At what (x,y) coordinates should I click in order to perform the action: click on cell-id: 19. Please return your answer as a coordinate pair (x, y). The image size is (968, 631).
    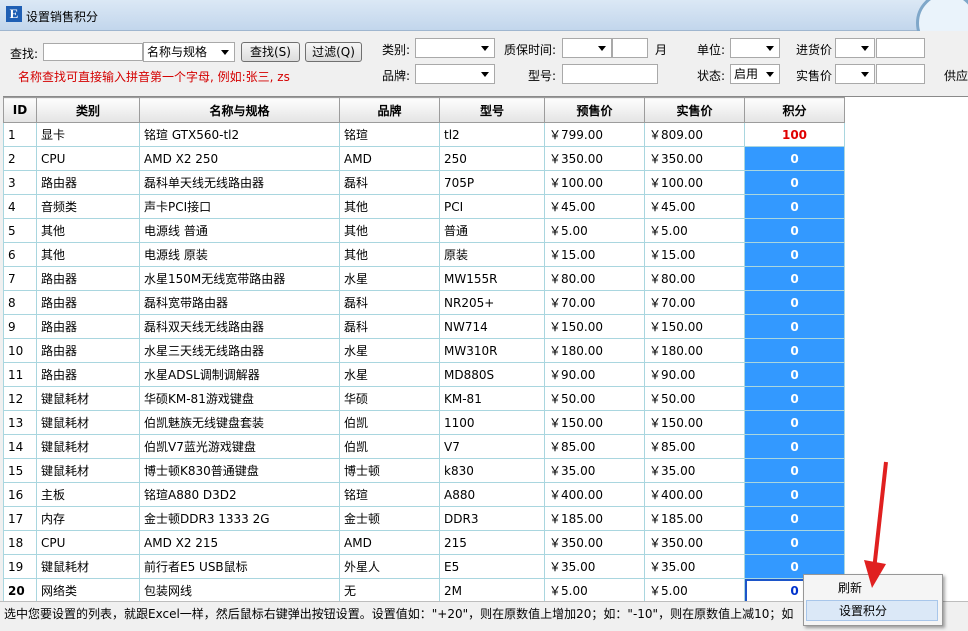
    Looking at the image, I should click on (20, 566).